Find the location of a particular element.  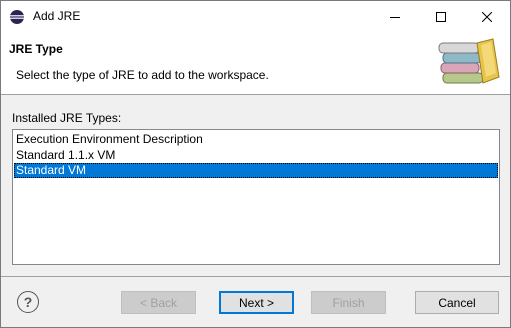

close-button is located at coordinates (487, 16).